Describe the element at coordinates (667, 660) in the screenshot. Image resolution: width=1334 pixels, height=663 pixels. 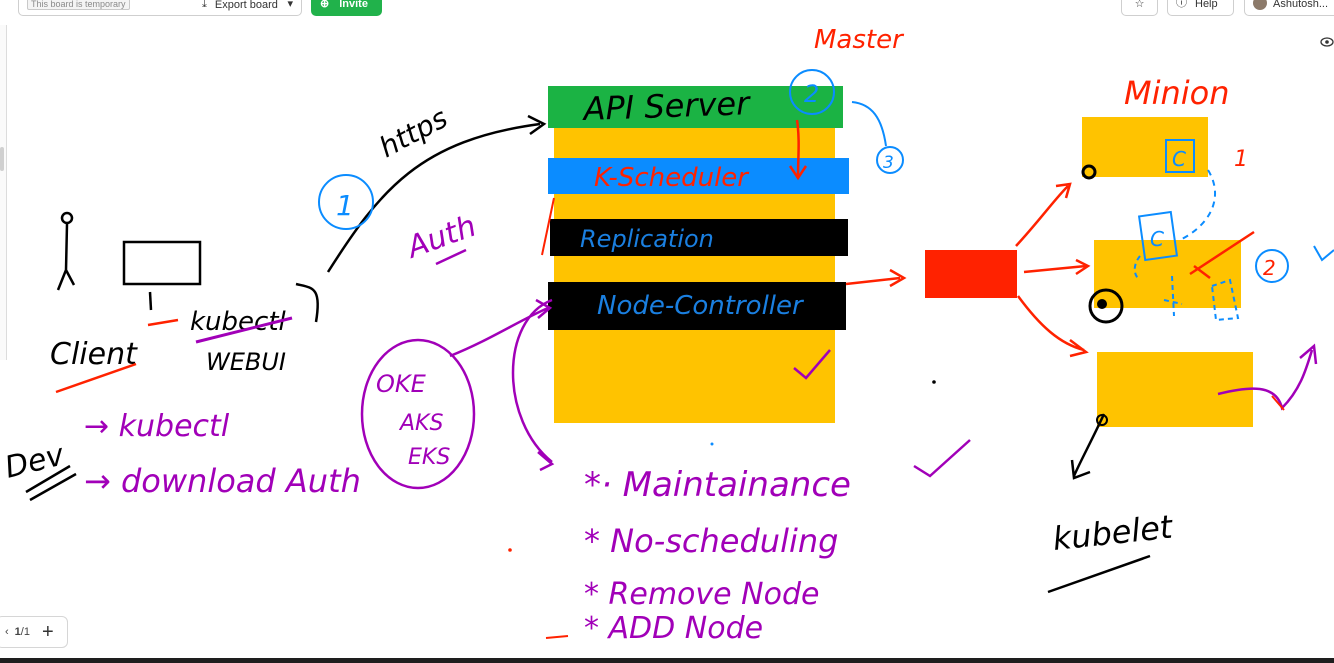
I see `bottom-edge-bar` at that location.